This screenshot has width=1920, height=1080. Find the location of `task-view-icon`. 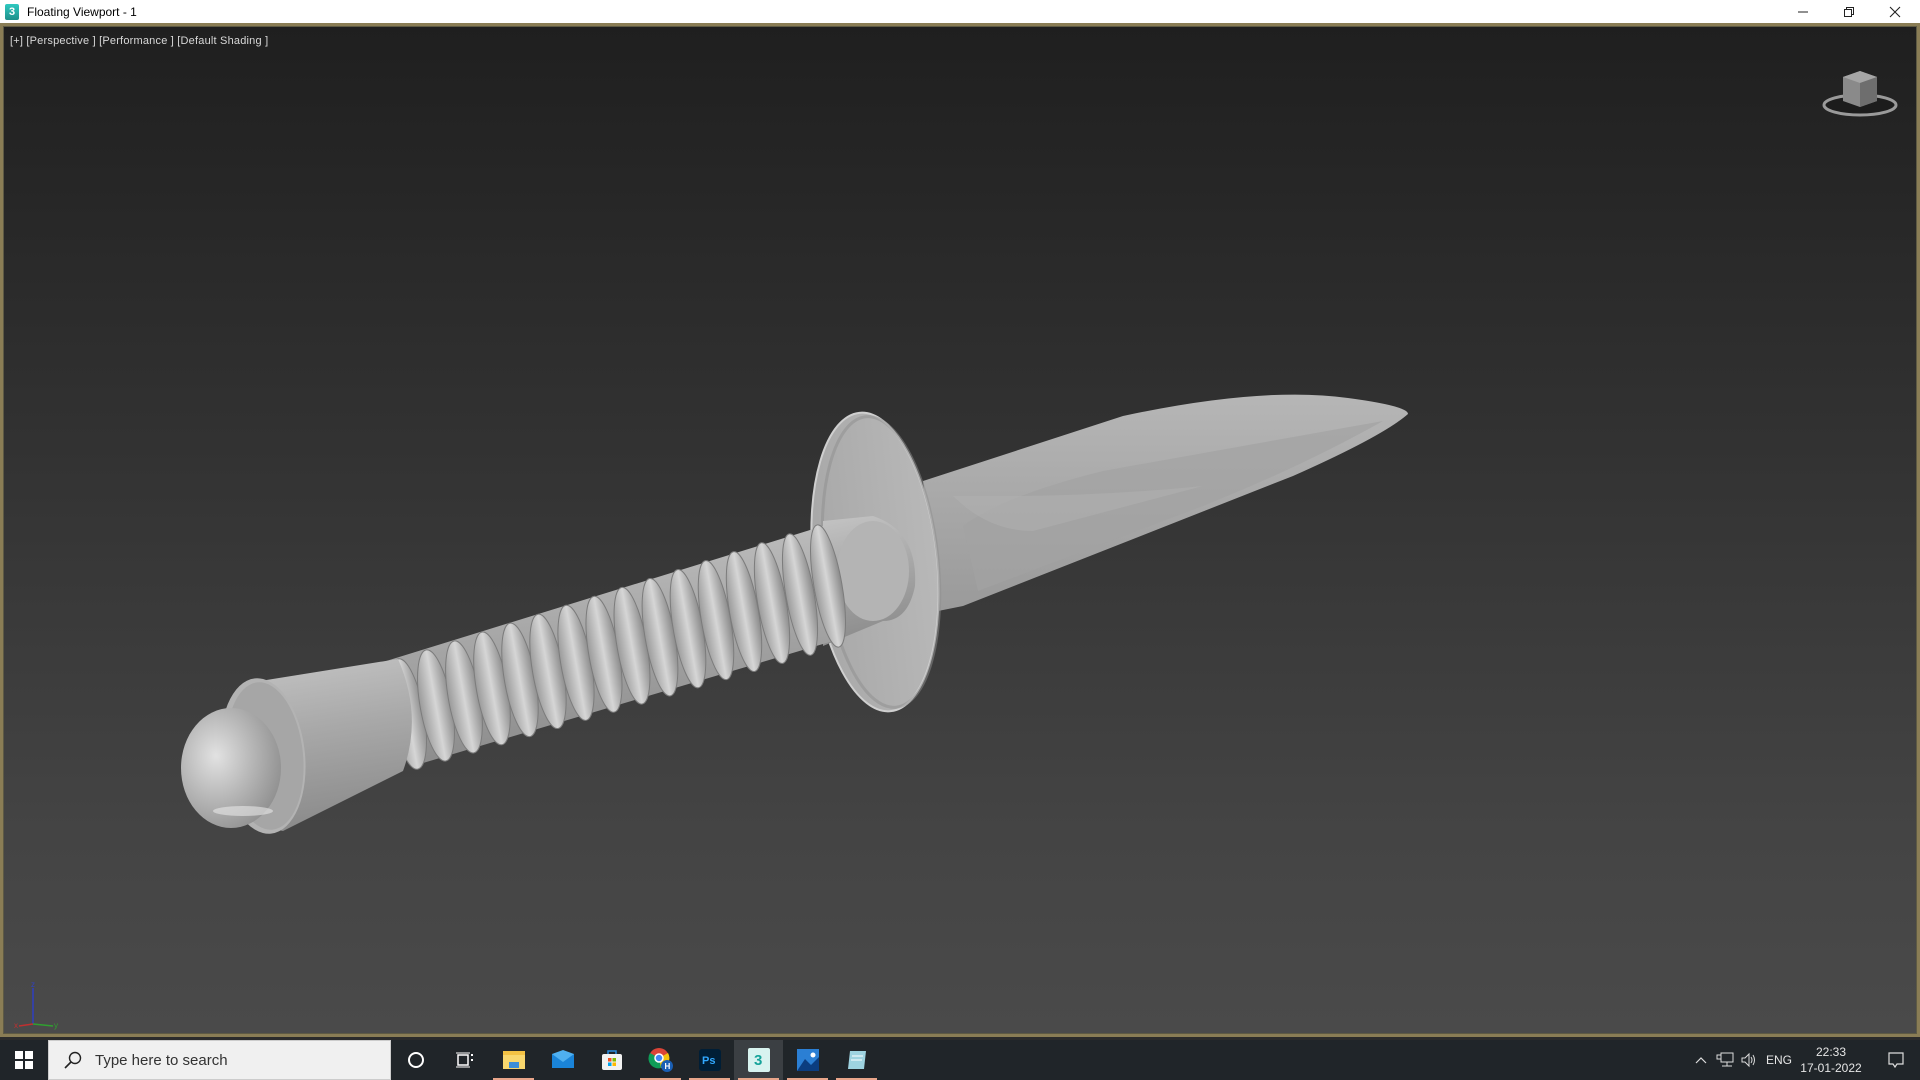

task-view-icon is located at coordinates (464, 1060).